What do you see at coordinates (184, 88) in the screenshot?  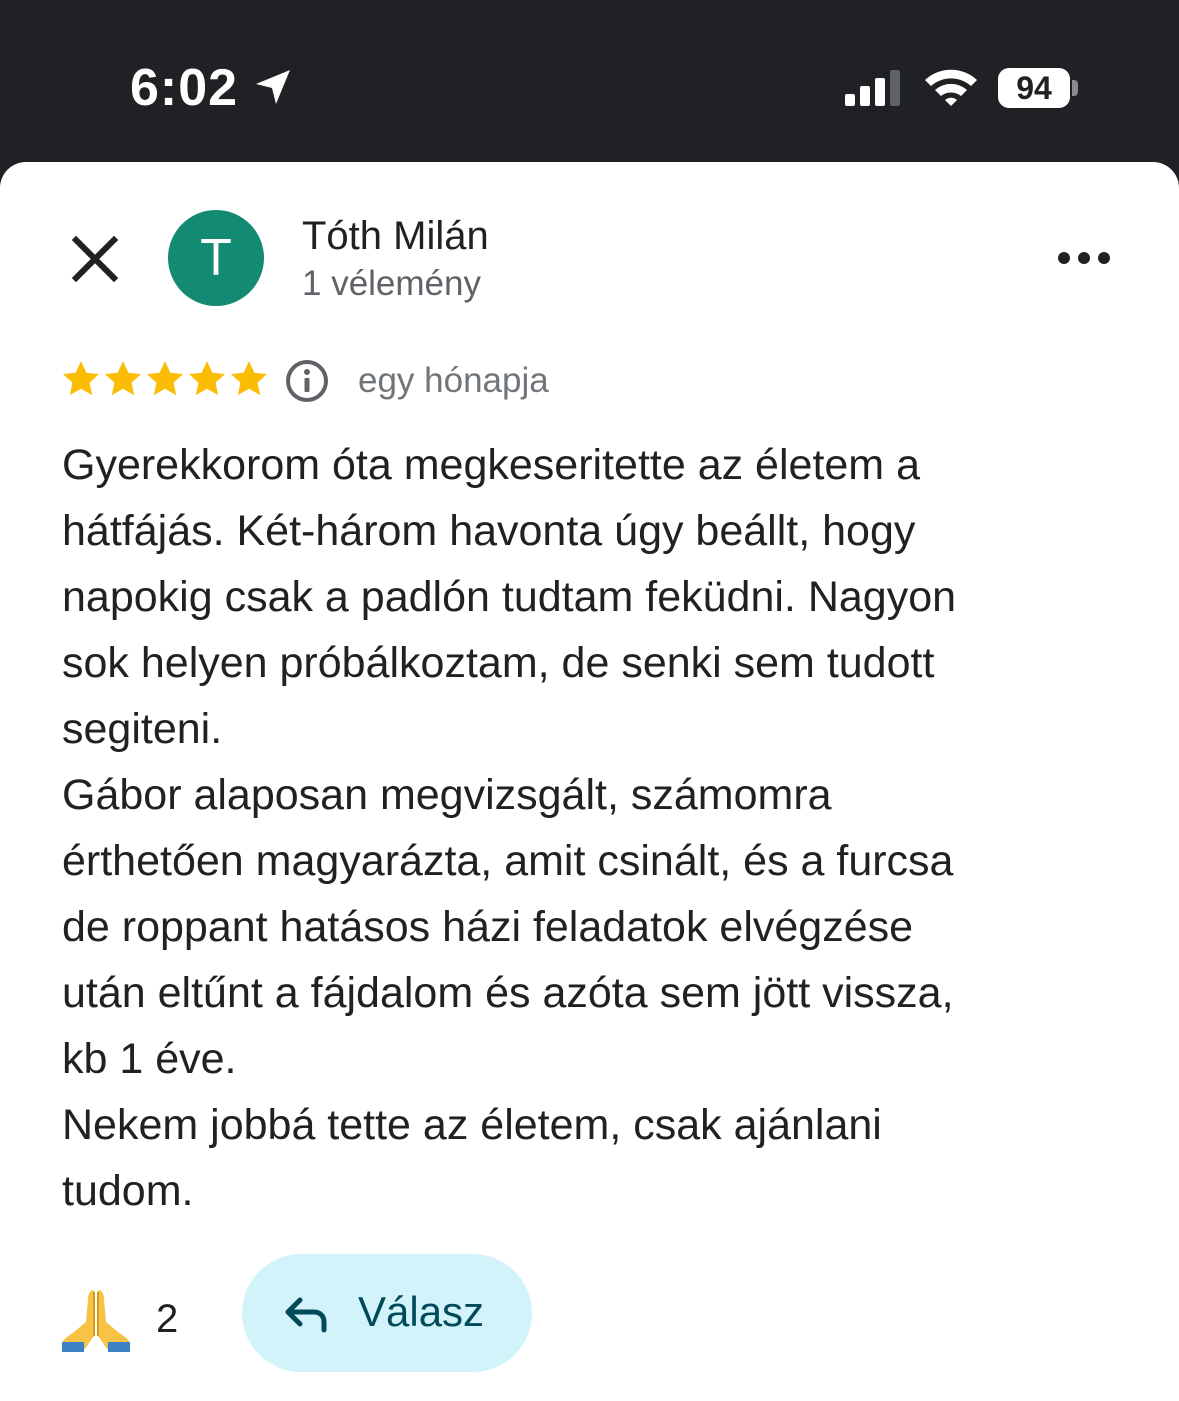 I see `status-time: 6:02` at bounding box center [184, 88].